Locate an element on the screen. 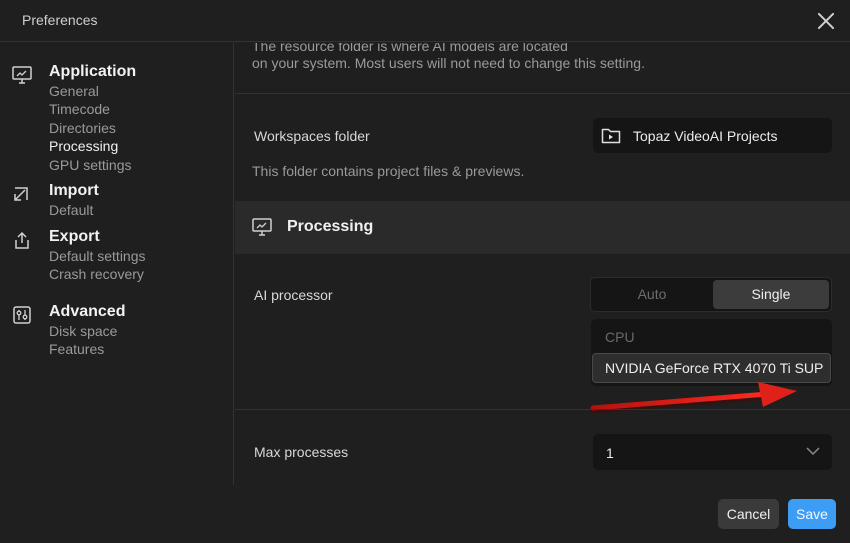  processing-section-header: Processing is located at coordinates (542, 227).